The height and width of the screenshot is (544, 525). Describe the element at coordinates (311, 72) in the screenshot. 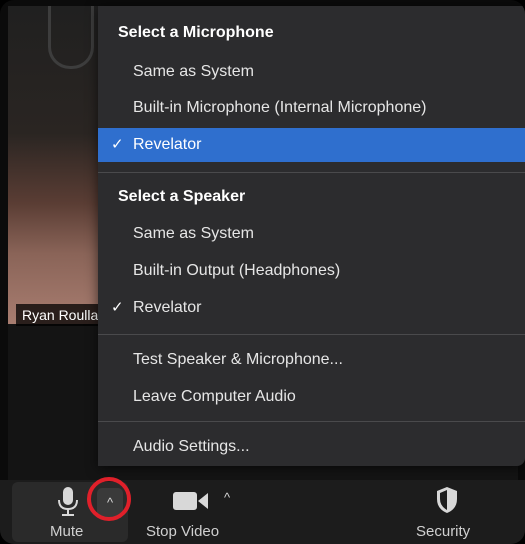

I see `mic-option-same-as-system: Same as System` at that location.